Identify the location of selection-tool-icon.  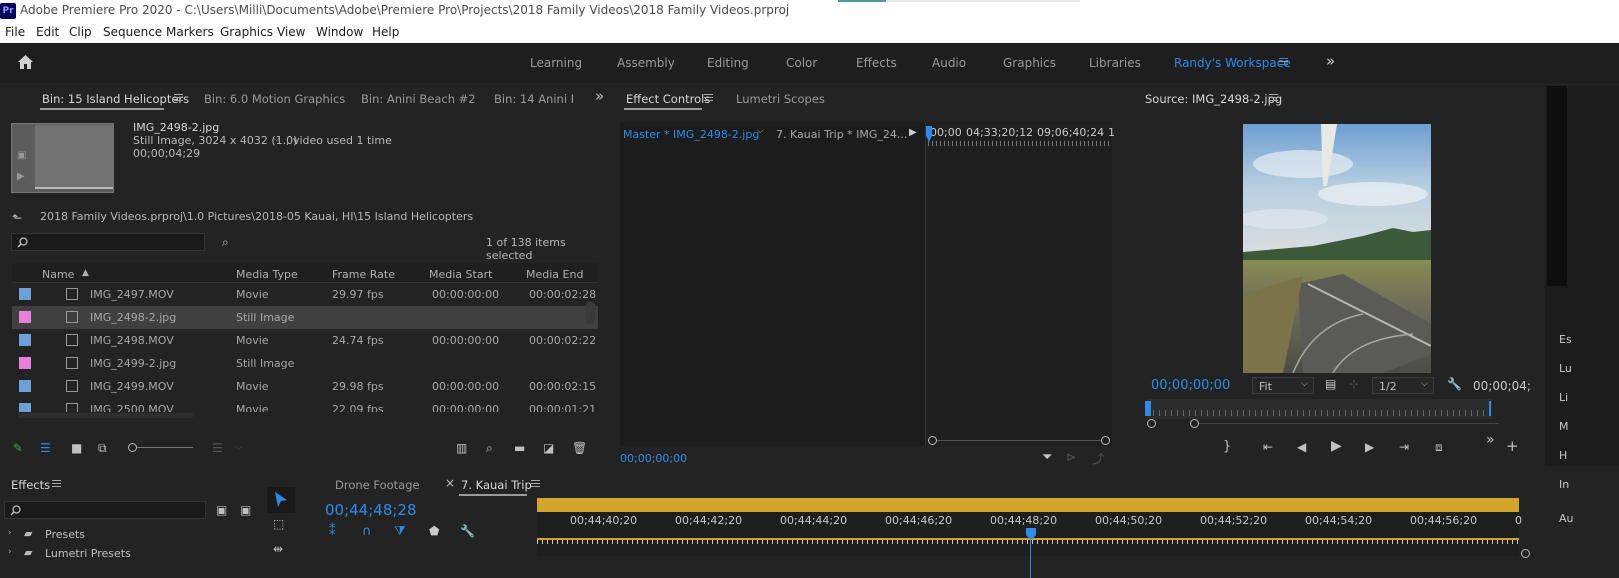
(281, 499).